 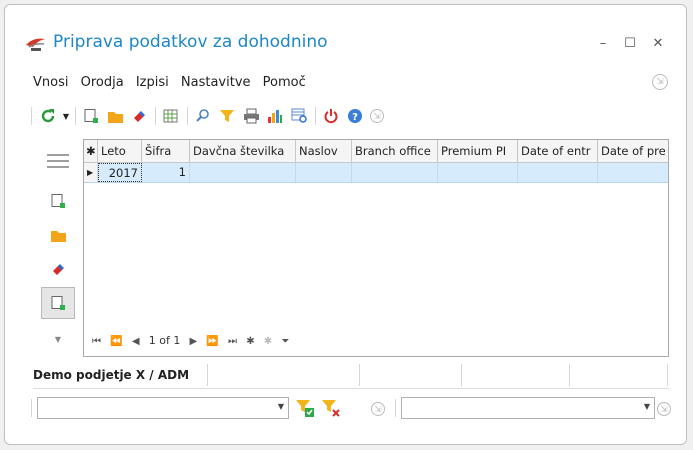 I want to click on menu-bar: Vnosi Orodja Izpisi Nastavitve Pomoč, so click(x=173, y=84).